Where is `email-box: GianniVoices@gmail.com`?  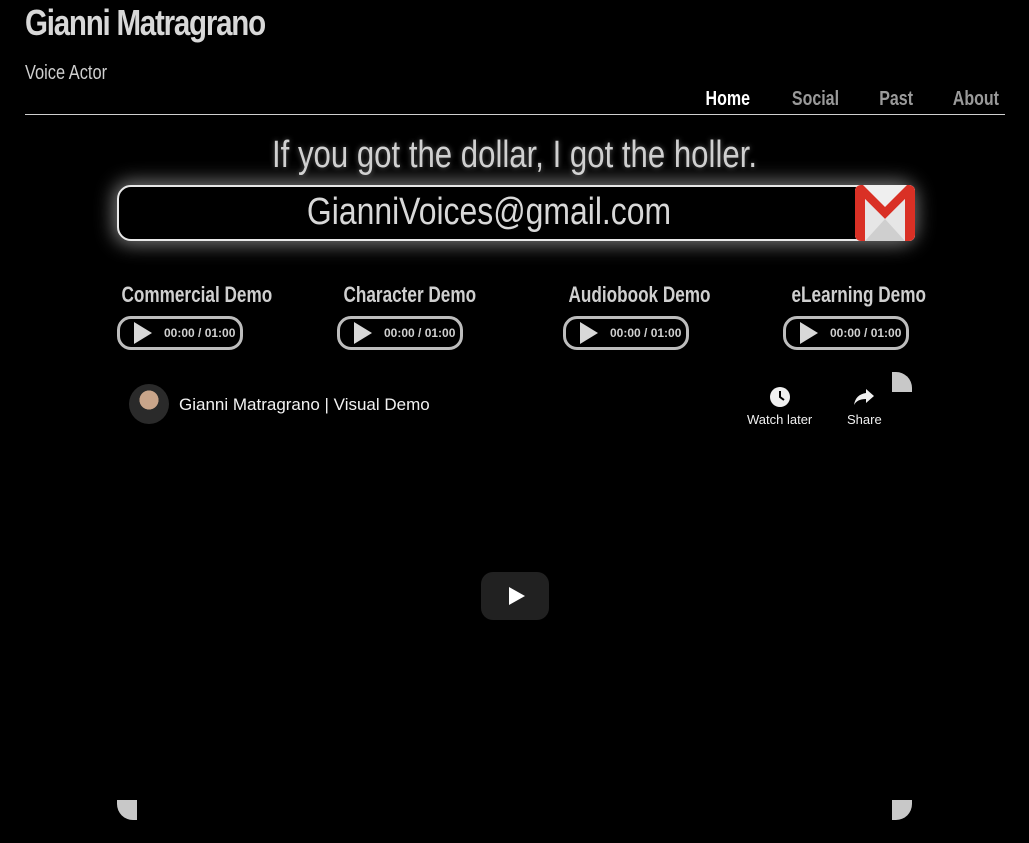
email-box: GianniVoices@gmail.com is located at coordinates (516, 213).